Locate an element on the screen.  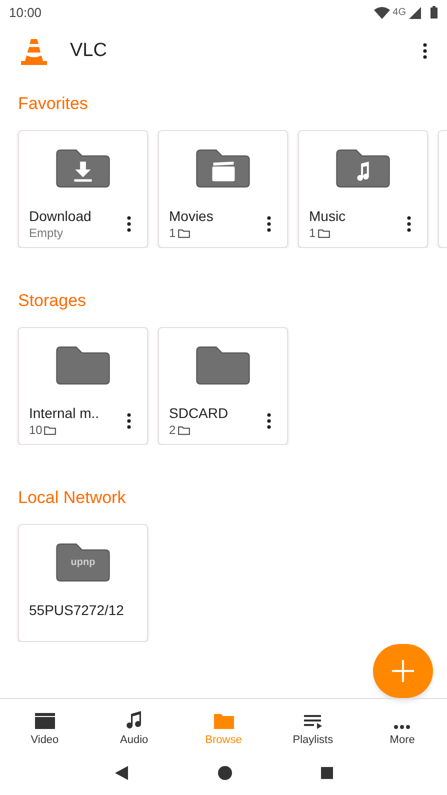
nav-tab: Audio is located at coordinates (134, 724).